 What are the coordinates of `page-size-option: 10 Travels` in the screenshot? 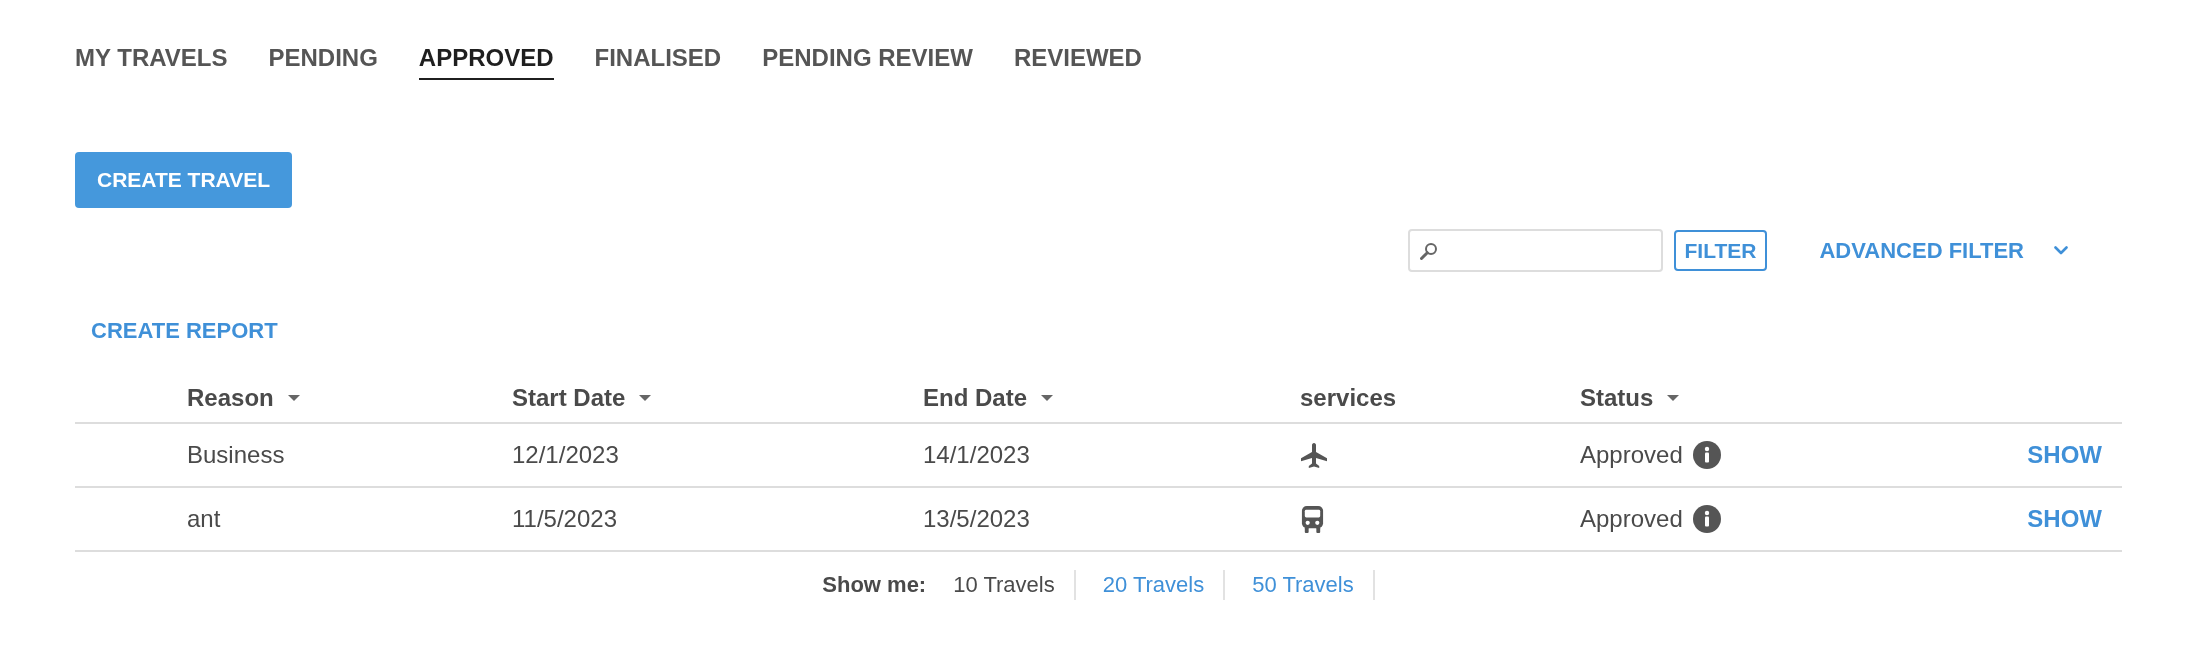 It's located at (1004, 585).